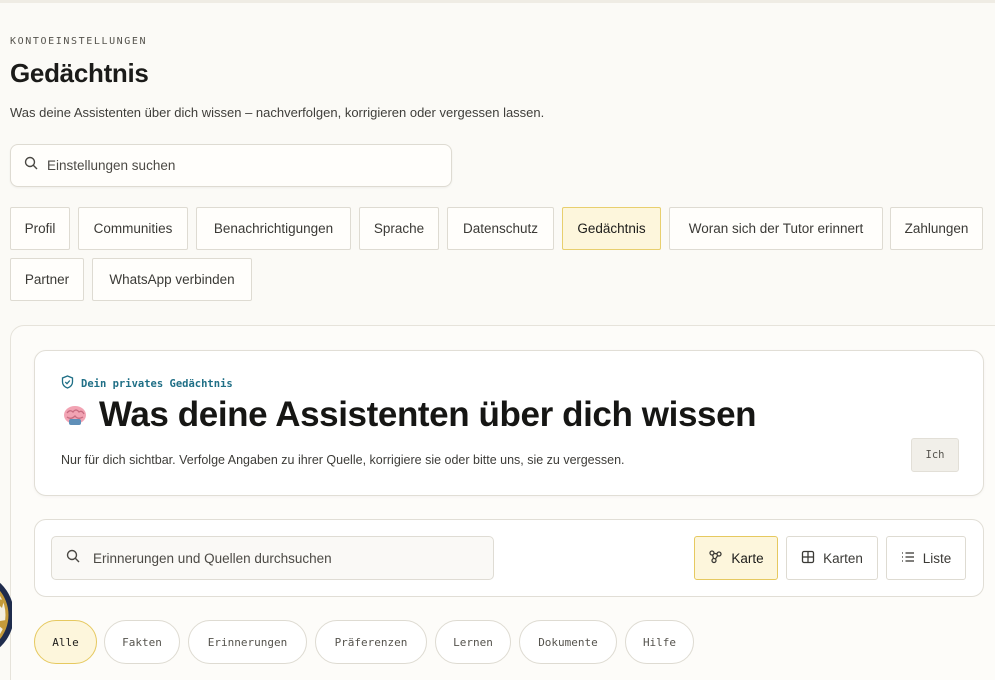  Describe the element at coordinates (133, 228) in the screenshot. I see `tab-communities: Communities` at that location.